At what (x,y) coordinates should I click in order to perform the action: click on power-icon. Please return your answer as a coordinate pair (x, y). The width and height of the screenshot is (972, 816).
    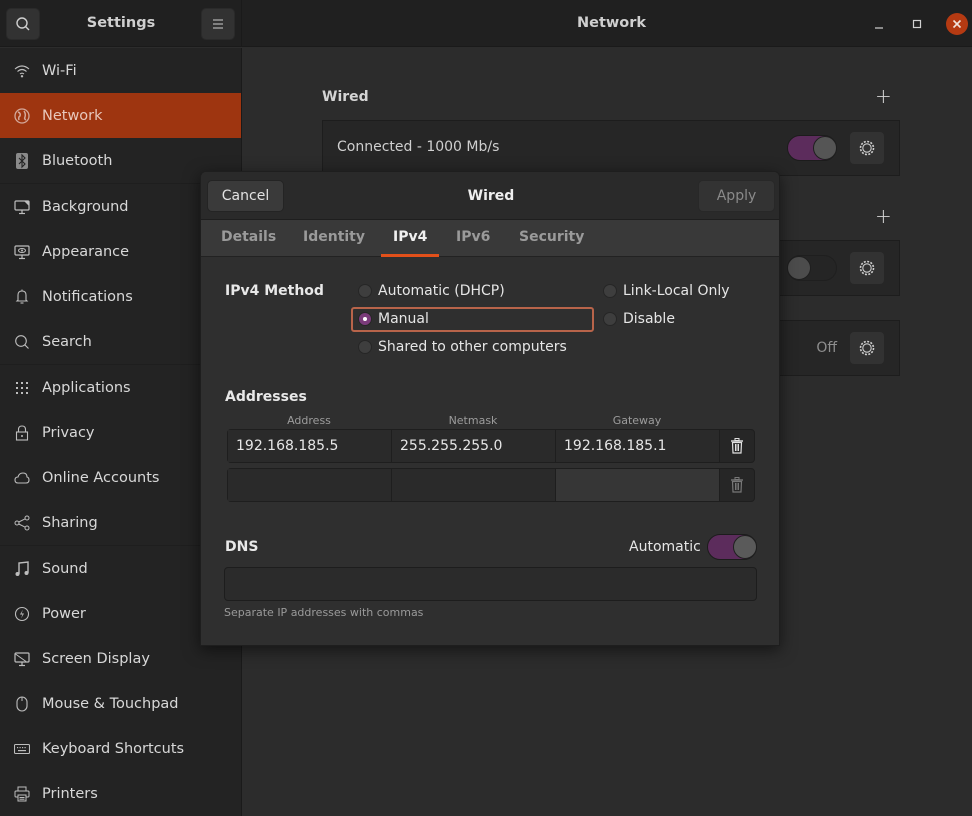
    Looking at the image, I should click on (22, 614).